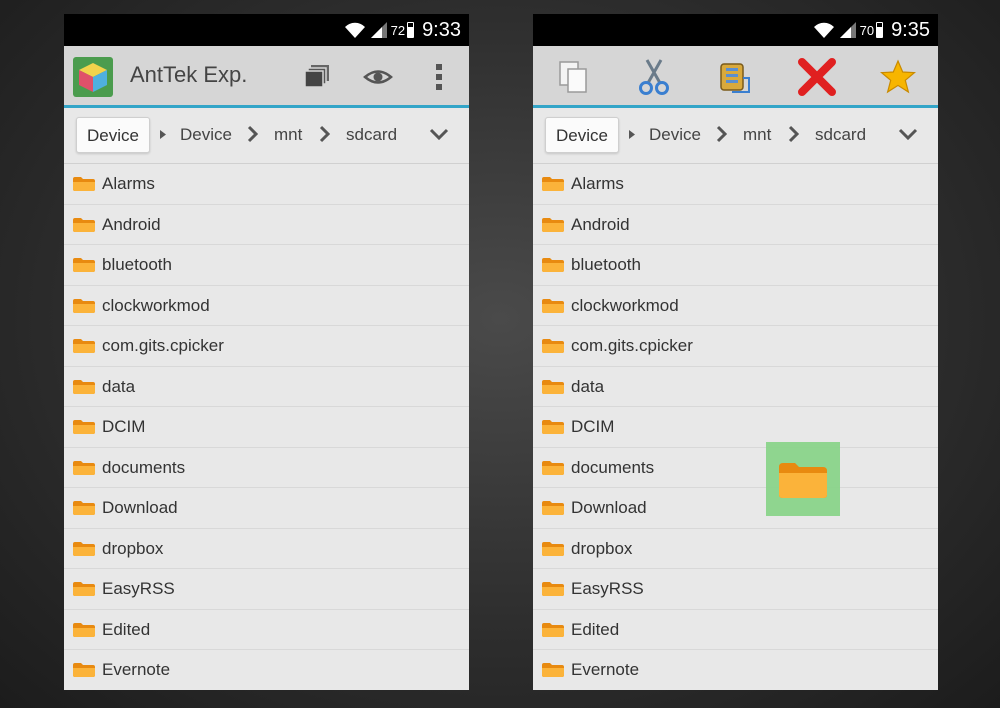  I want to click on delete-icon, so click(817, 77).